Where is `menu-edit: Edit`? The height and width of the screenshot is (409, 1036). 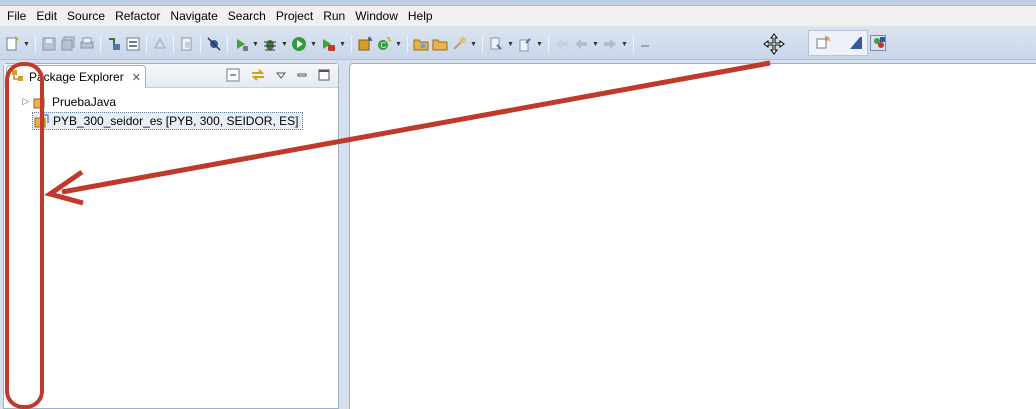
menu-edit: Edit is located at coordinates (46, 16).